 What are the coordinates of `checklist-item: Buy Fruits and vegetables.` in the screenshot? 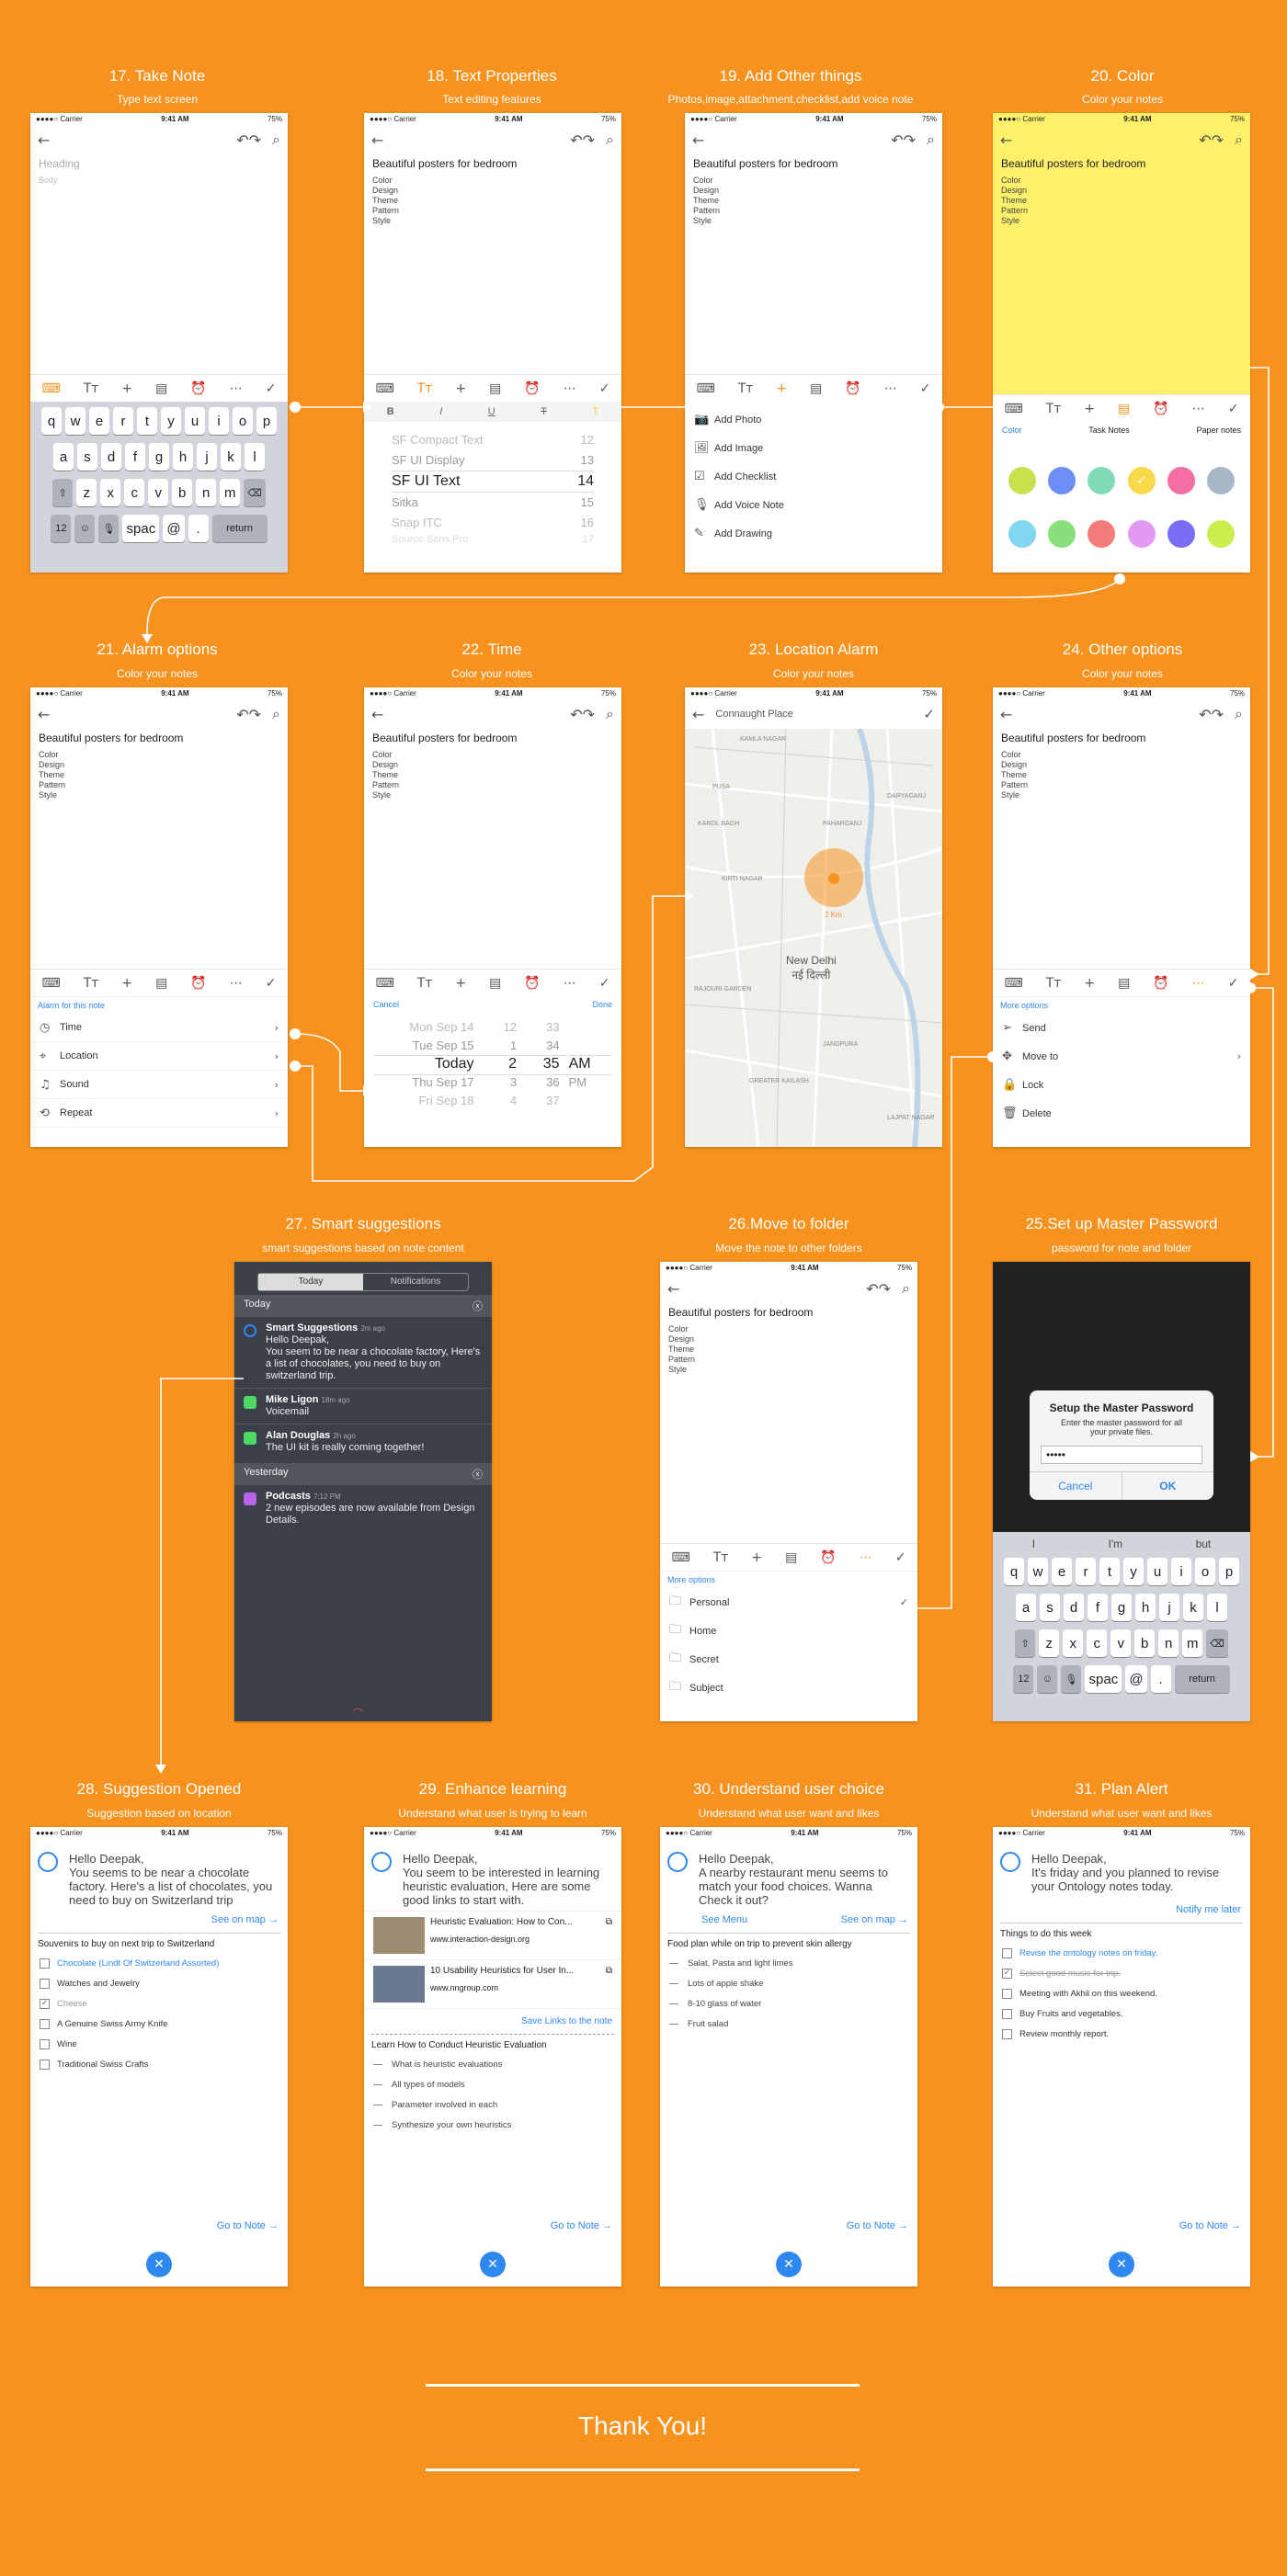 It's located at (1121, 2014).